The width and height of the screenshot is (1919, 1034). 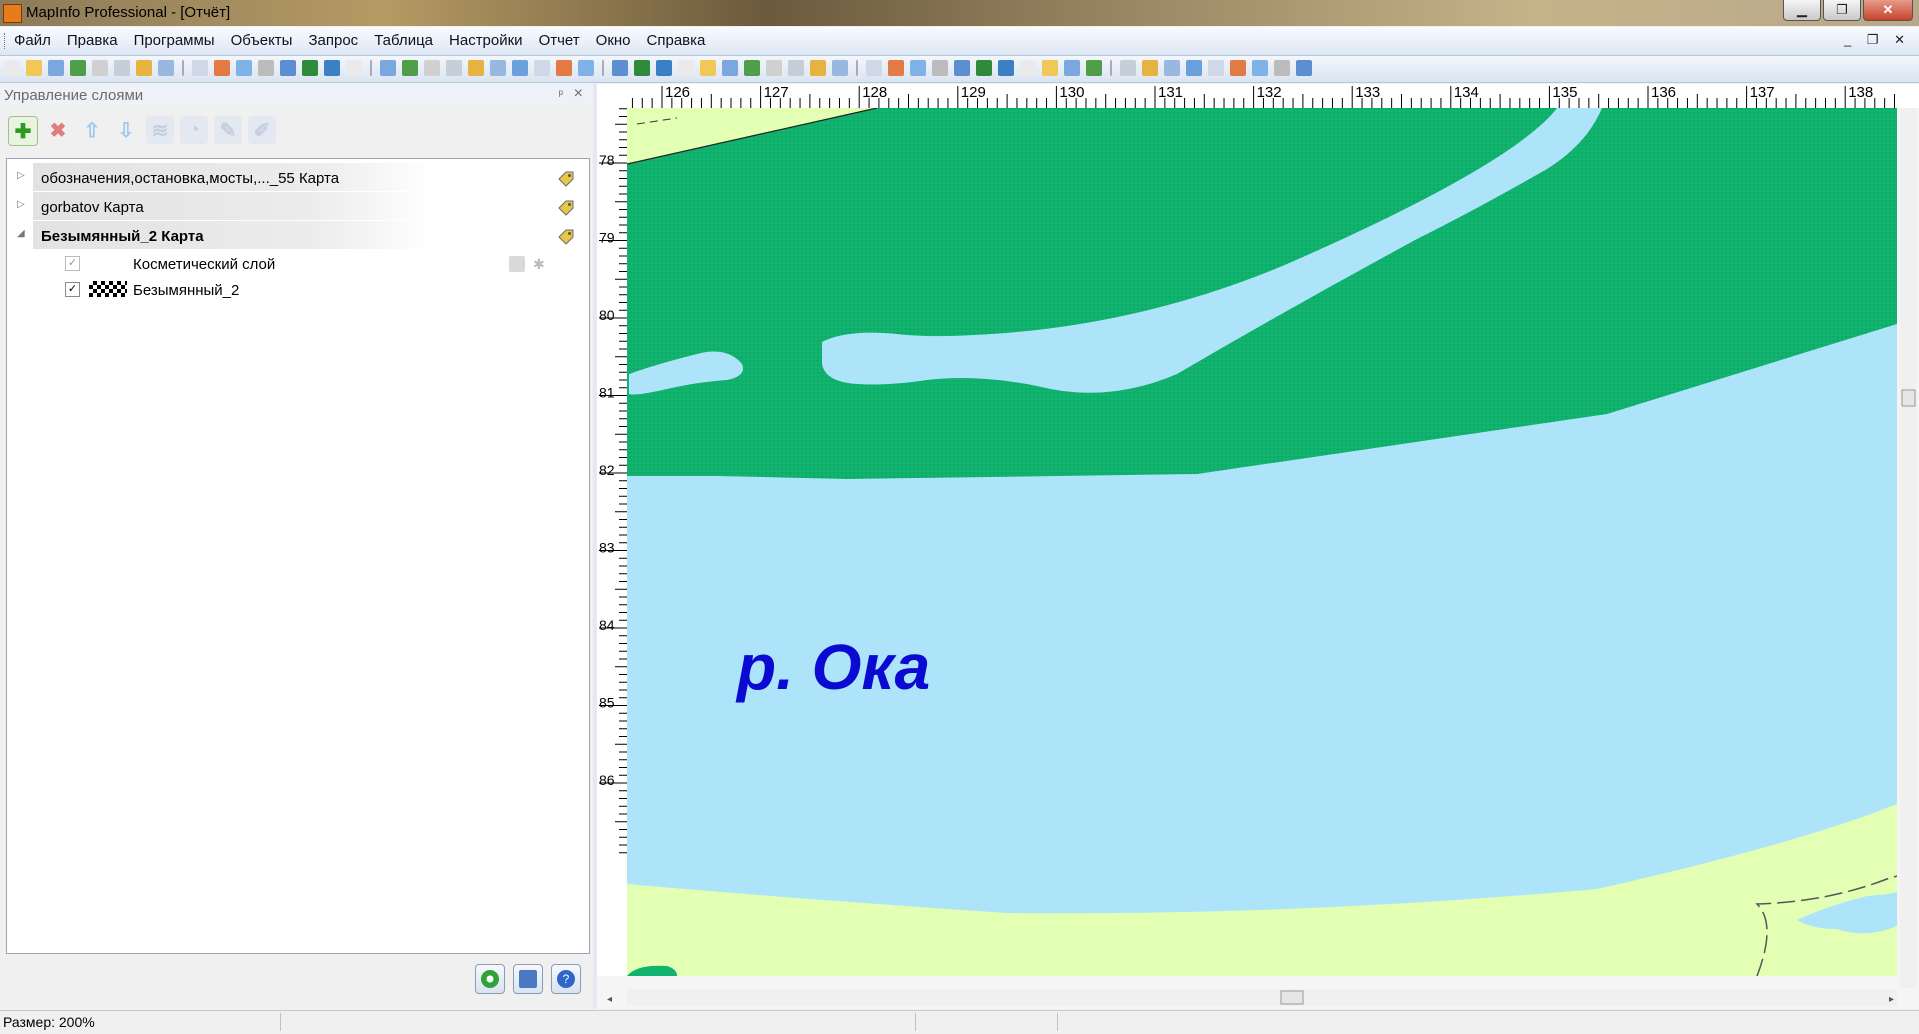 What do you see at coordinates (58, 130) in the screenshot?
I see `remove-layer-button: ✖` at bounding box center [58, 130].